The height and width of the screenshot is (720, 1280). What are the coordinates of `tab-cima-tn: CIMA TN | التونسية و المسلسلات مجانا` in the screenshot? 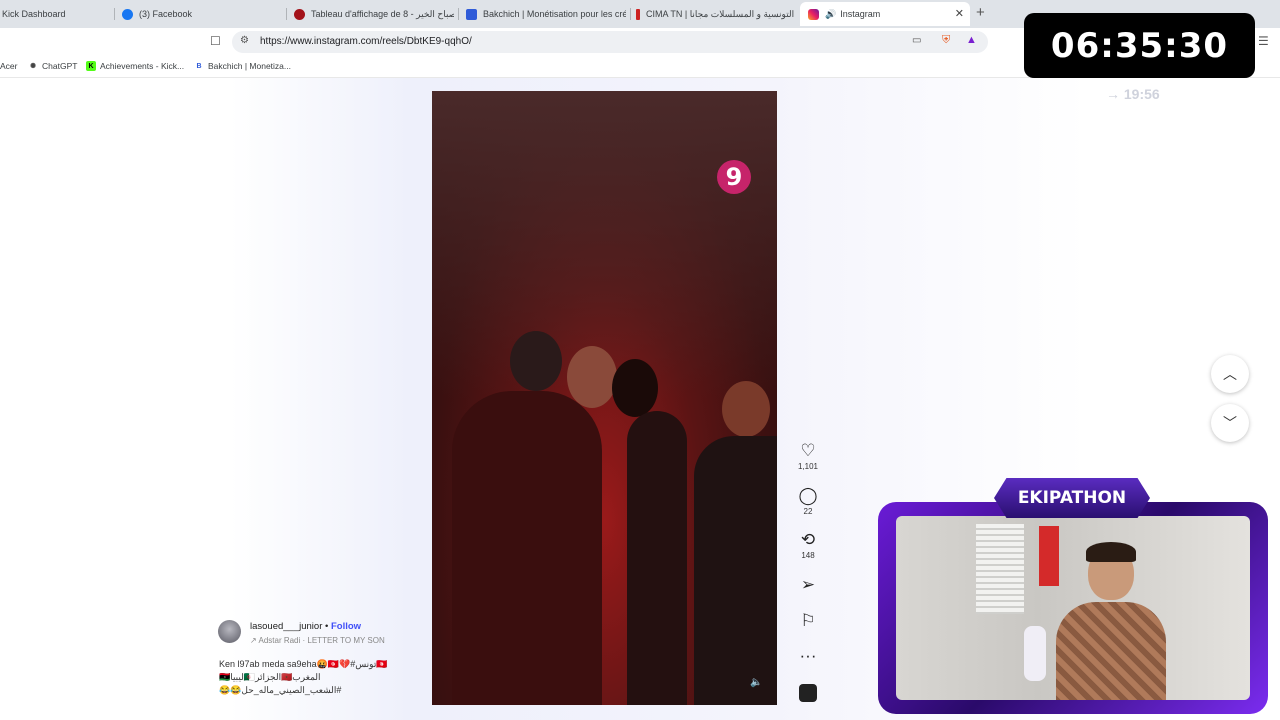 It's located at (715, 14).